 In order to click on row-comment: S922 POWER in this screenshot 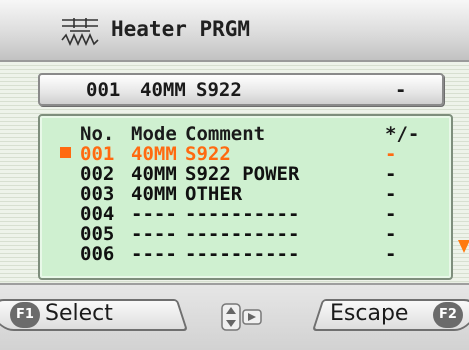, I will do `click(242, 174)`.